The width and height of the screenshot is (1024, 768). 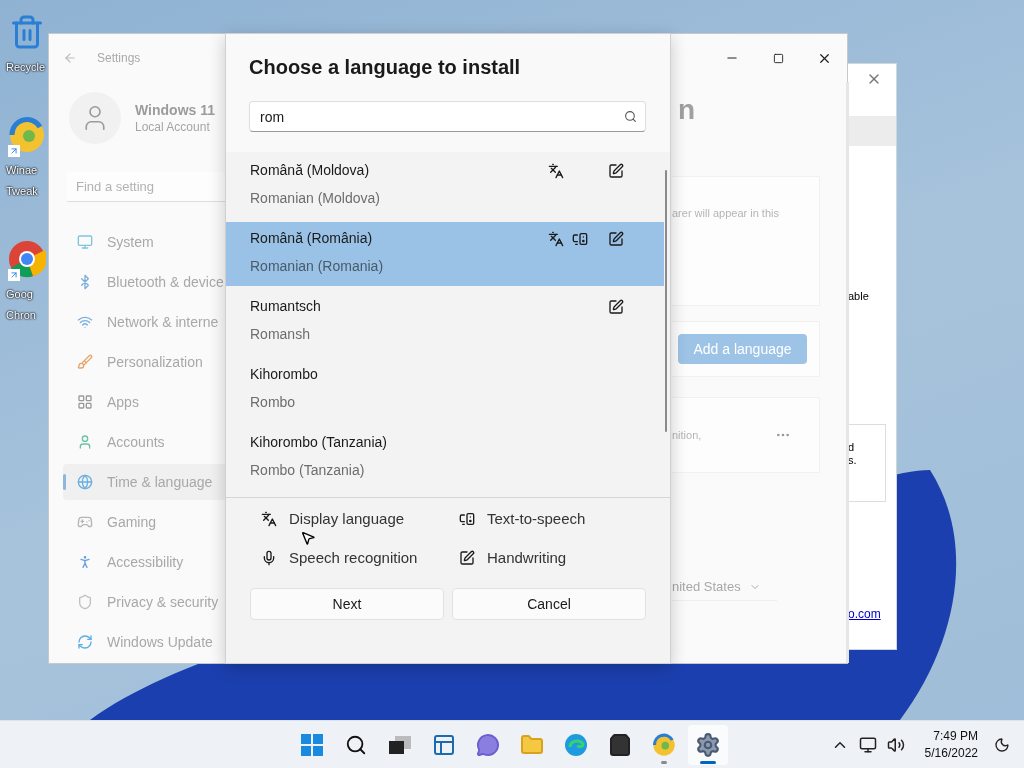 What do you see at coordinates (85, 442) in the screenshot?
I see `accounts-icon` at bounding box center [85, 442].